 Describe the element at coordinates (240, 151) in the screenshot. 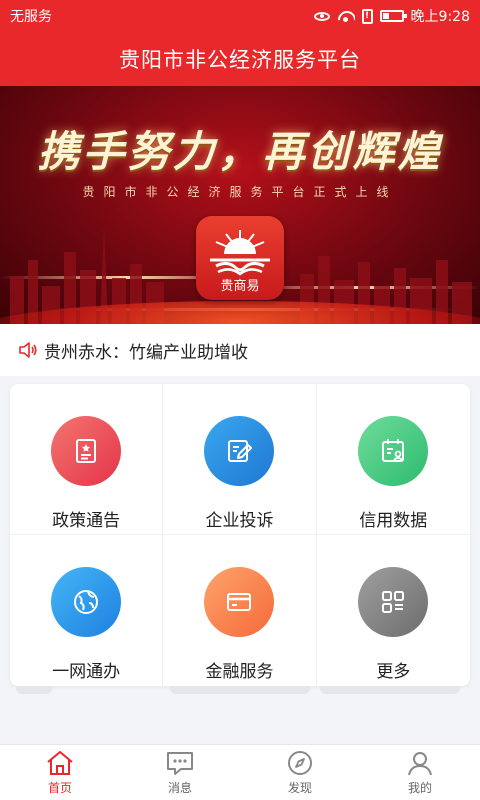

I see `banner-headline: 携手努力，再创辉煌` at that location.